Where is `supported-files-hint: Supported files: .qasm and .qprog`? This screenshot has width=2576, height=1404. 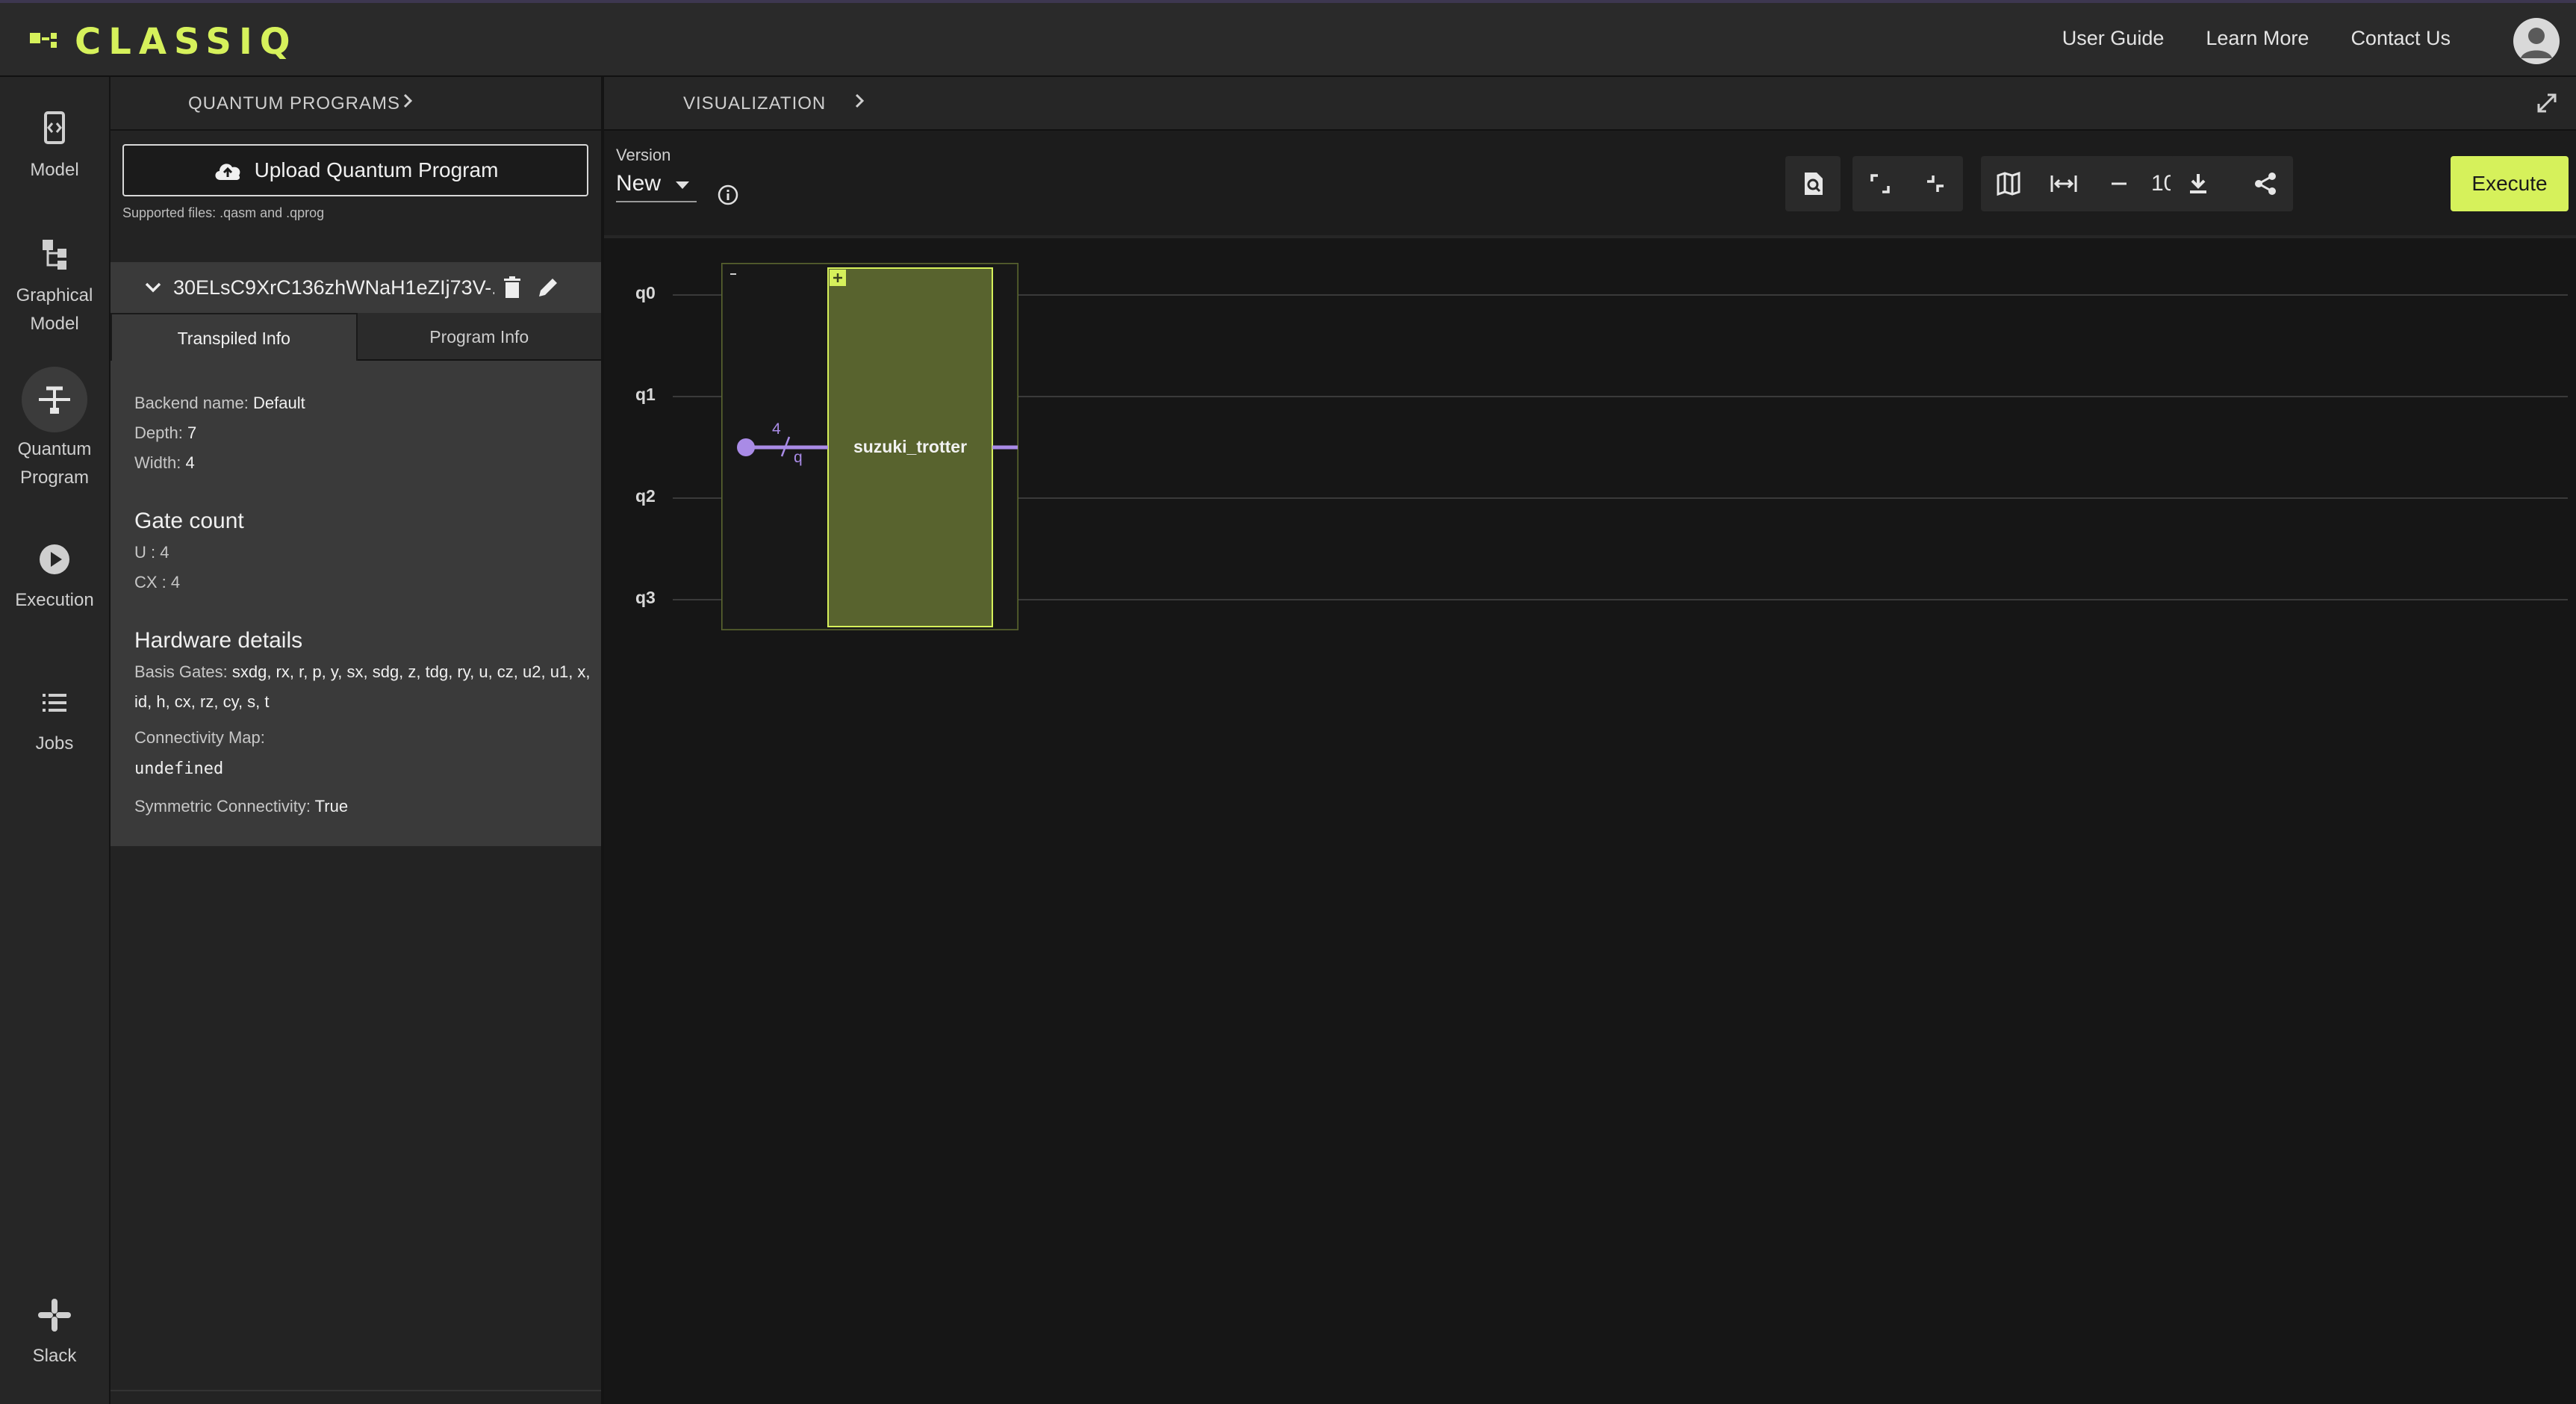 supported-files-hint: Supported files: .qasm and .qprog is located at coordinates (223, 213).